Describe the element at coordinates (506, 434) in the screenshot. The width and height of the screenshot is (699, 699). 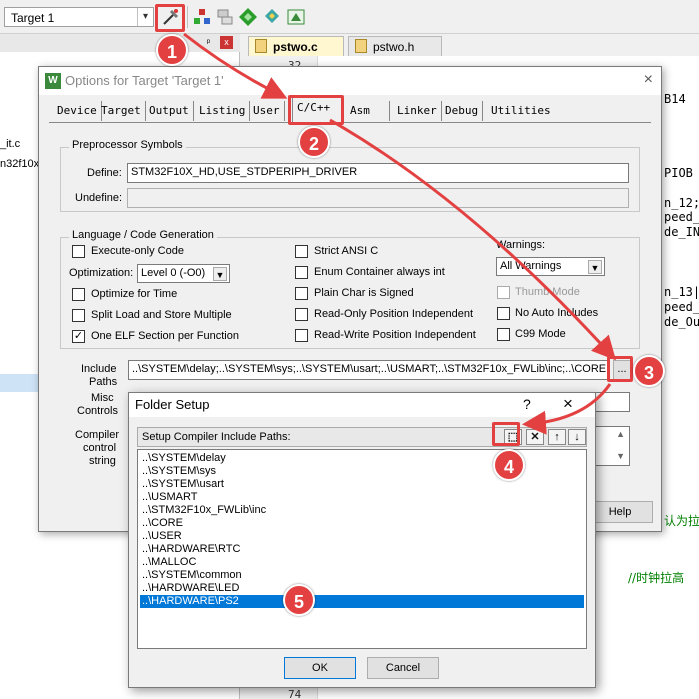
I see `highlight-new-folder-button` at that location.